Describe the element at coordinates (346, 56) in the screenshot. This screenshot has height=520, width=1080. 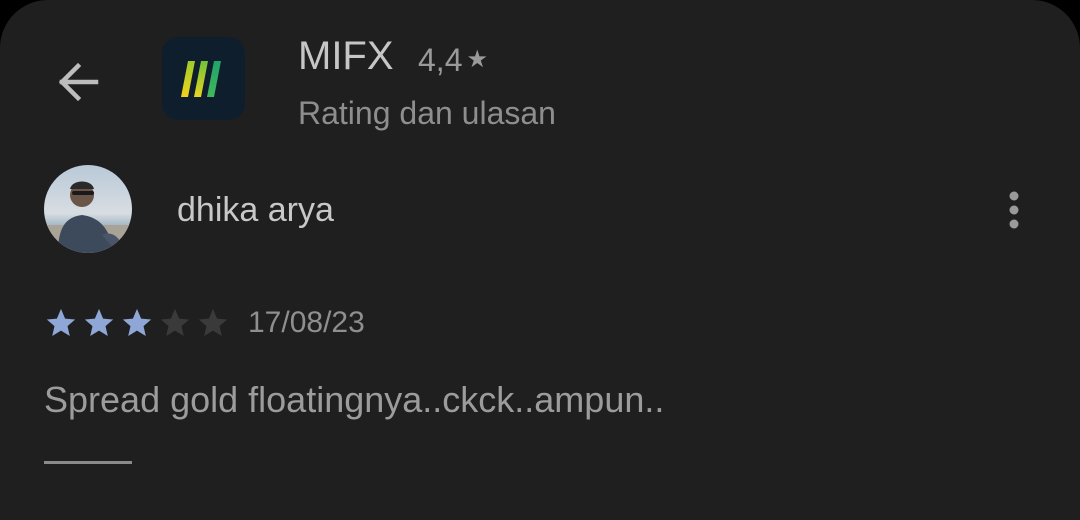
I see `app-name: MIFX` at that location.